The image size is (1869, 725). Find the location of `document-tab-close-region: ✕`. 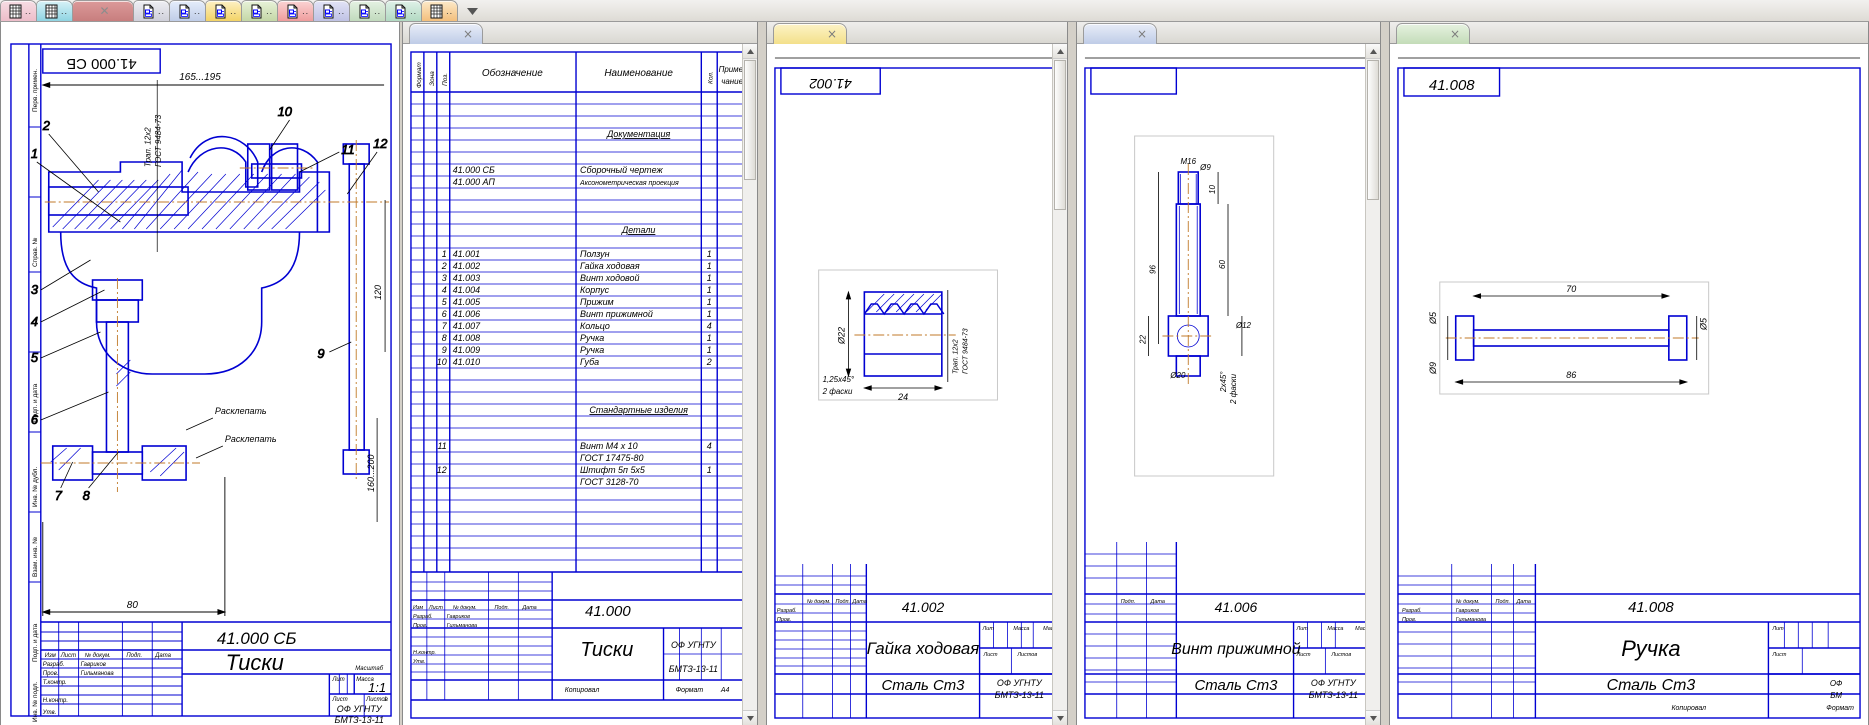

document-tab-close-region: ✕ is located at coordinates (103, 11).